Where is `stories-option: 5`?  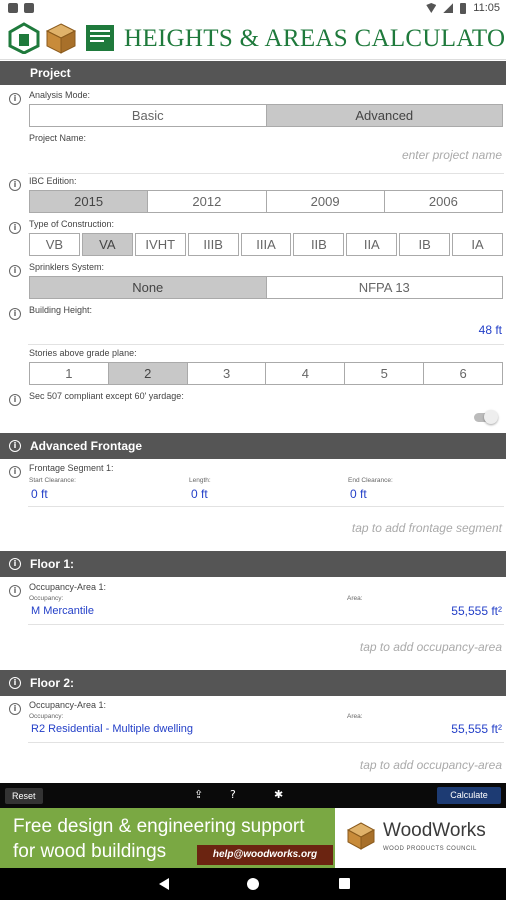
stories-option: 5 is located at coordinates (385, 373).